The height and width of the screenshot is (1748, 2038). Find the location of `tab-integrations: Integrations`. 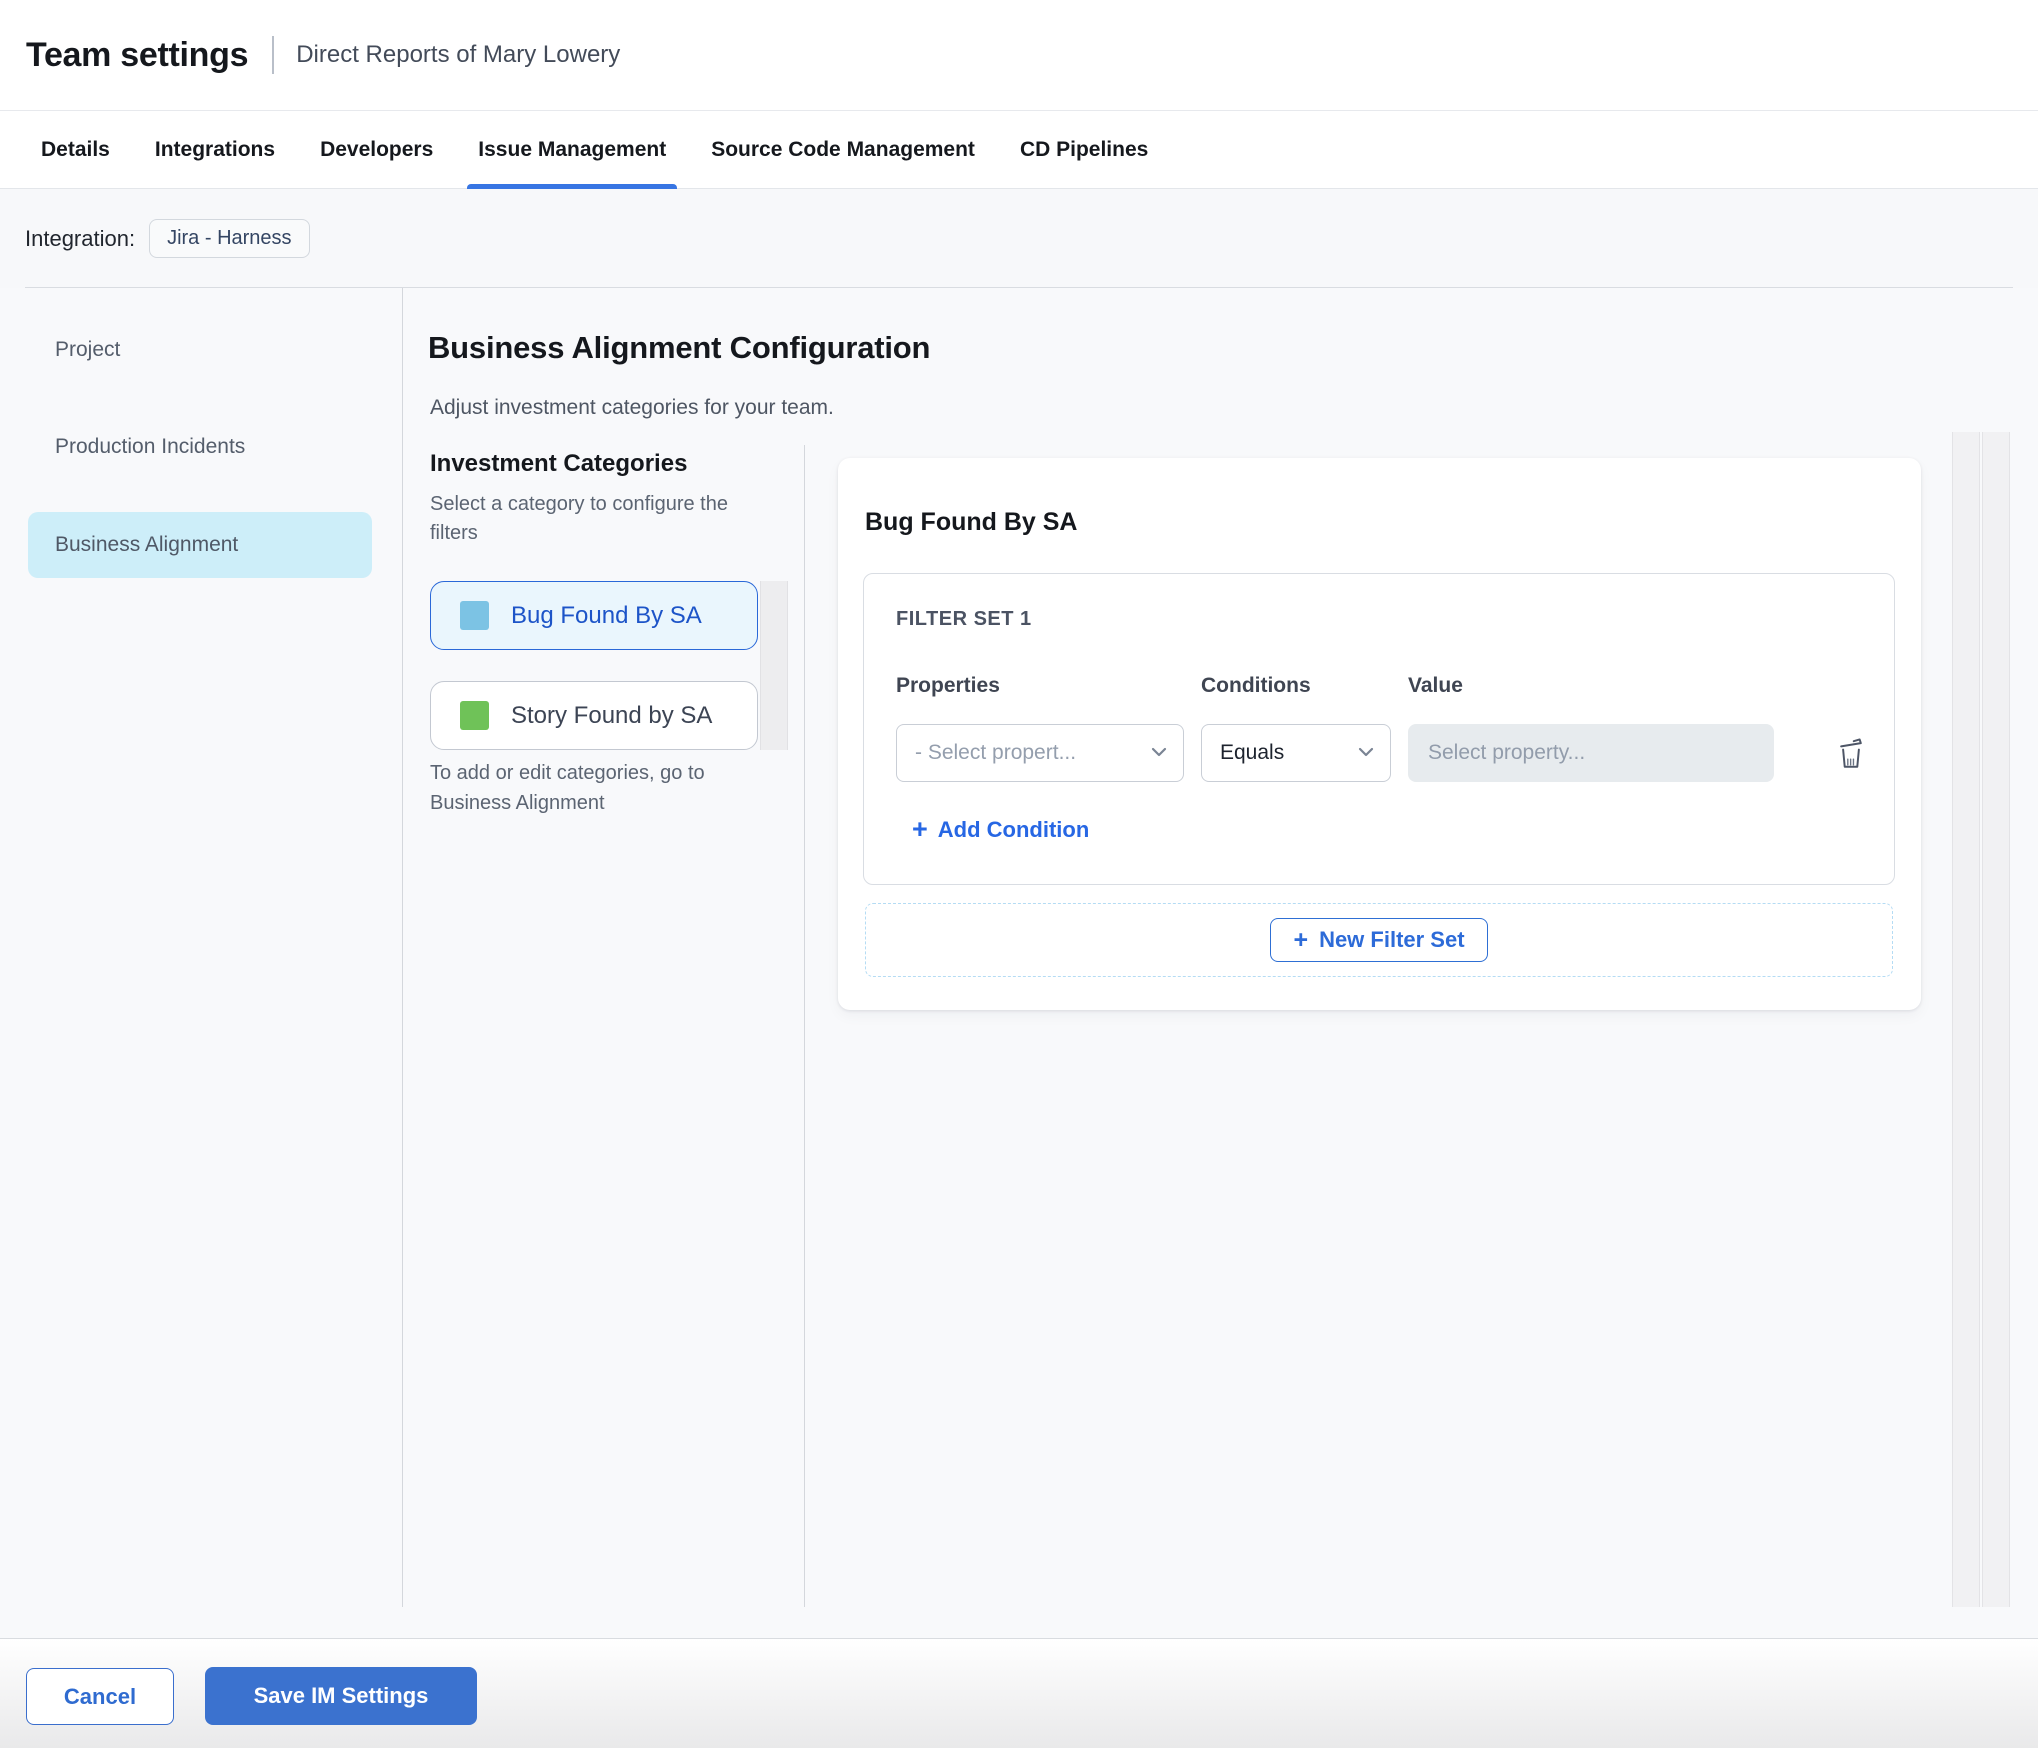

tab-integrations: Integrations is located at coordinates (215, 150).